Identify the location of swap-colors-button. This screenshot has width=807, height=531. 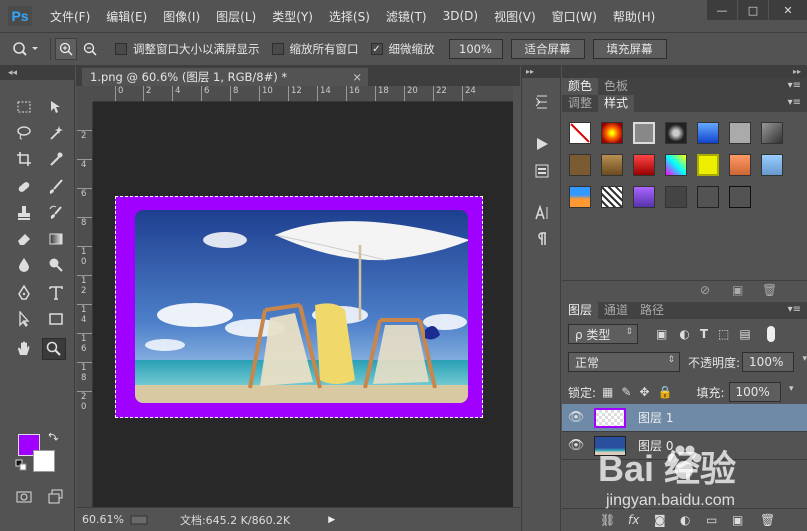
(53, 437).